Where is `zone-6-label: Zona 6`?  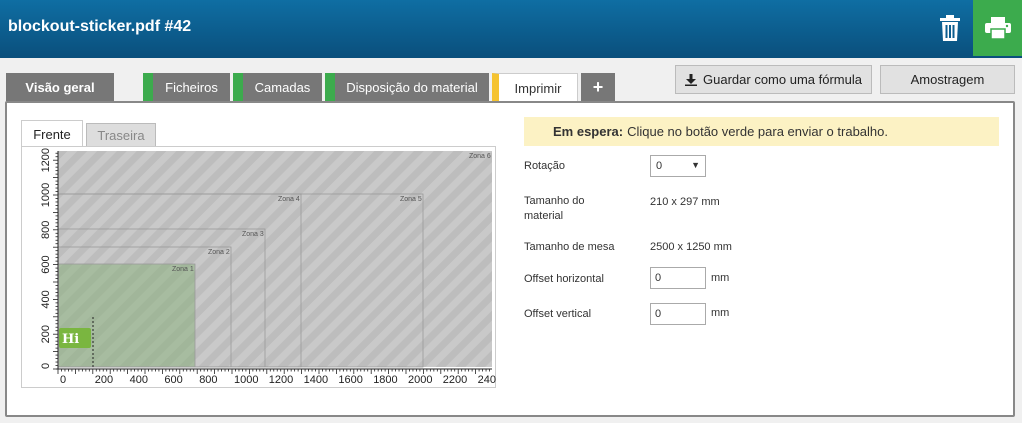
zone-6-label: Zona 6 is located at coordinates (480, 156).